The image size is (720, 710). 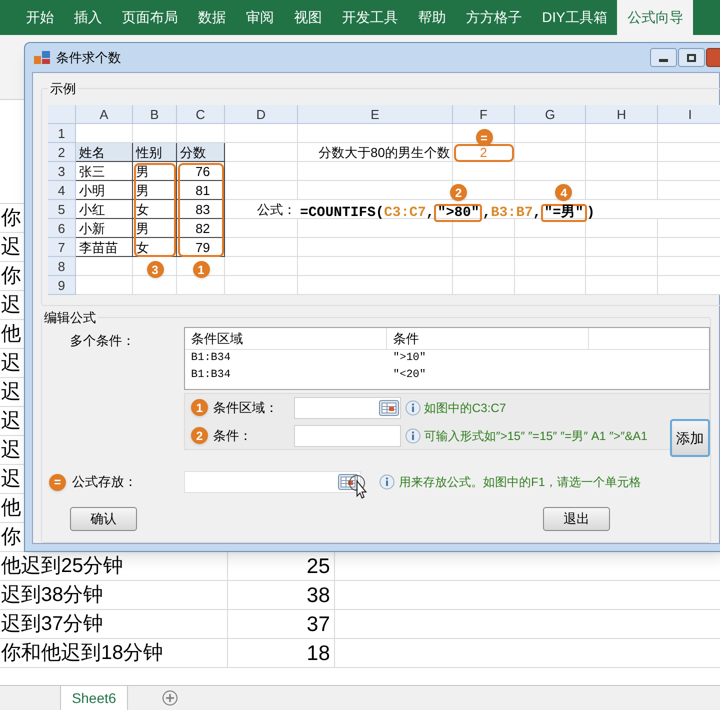 What do you see at coordinates (201, 171) in the screenshot?
I see `table-cell: 76` at bounding box center [201, 171].